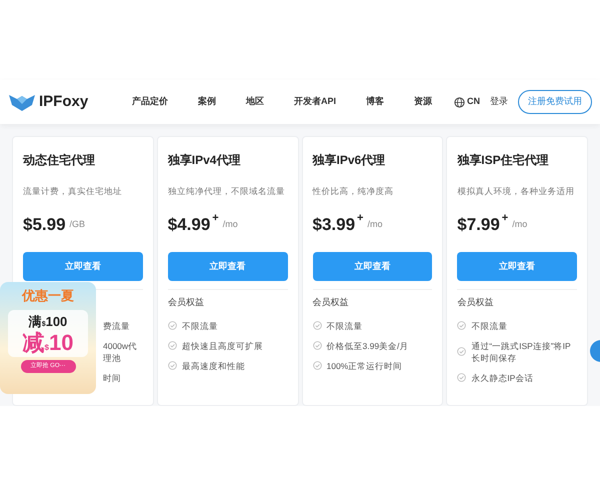  Describe the element at coordinates (205, 160) in the screenshot. I see `card-title: 独享IPv4代理` at that location.